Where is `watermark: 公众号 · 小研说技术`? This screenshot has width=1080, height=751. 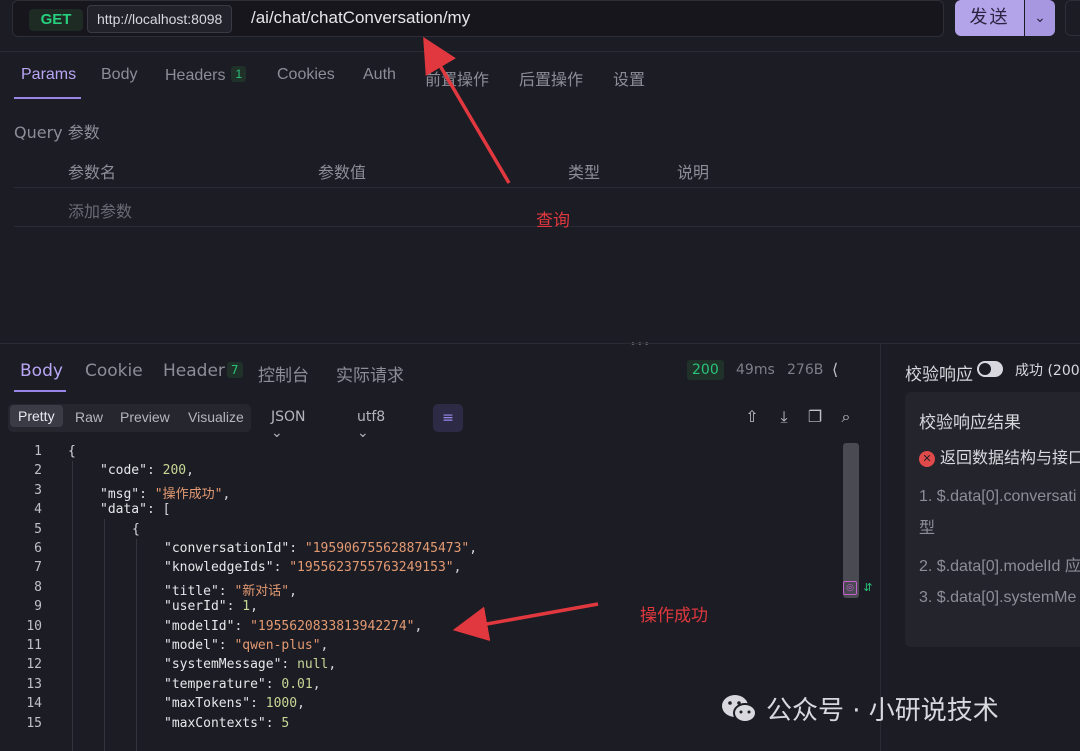 watermark: 公众号 · 小研说技术 is located at coordinates (859, 708).